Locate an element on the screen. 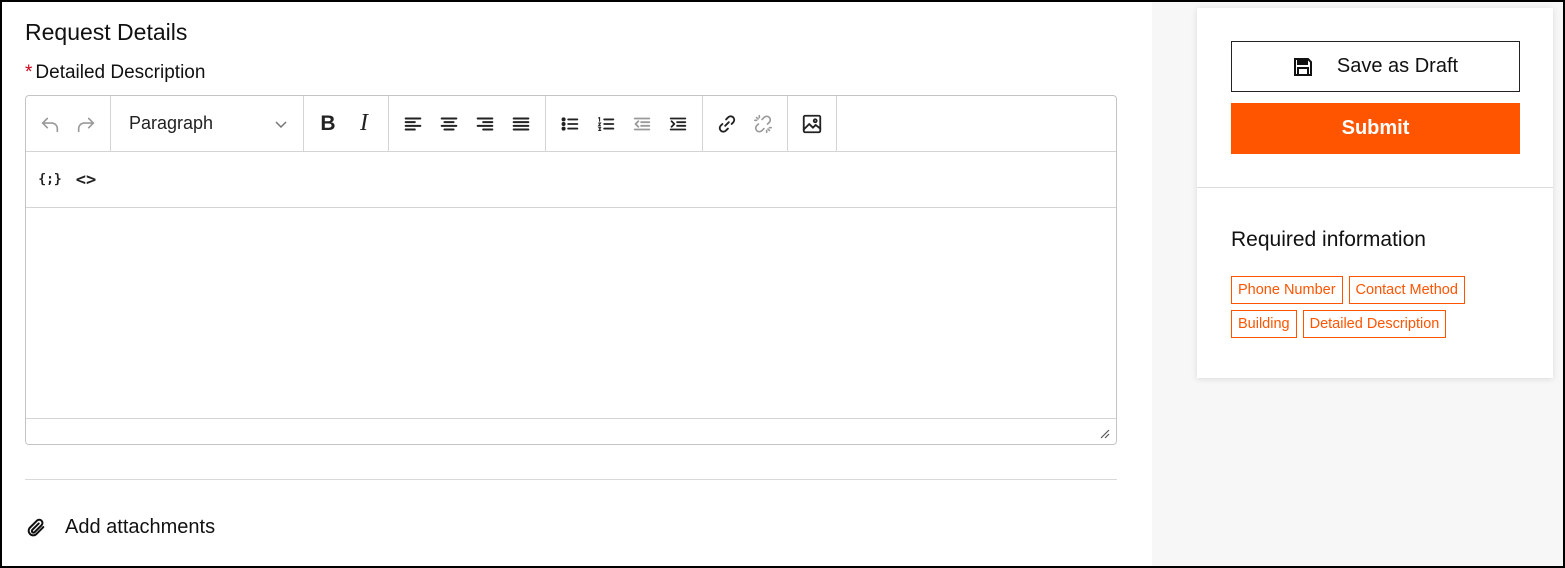 This screenshot has height=568, width=1565. indent-button is located at coordinates (678, 124).